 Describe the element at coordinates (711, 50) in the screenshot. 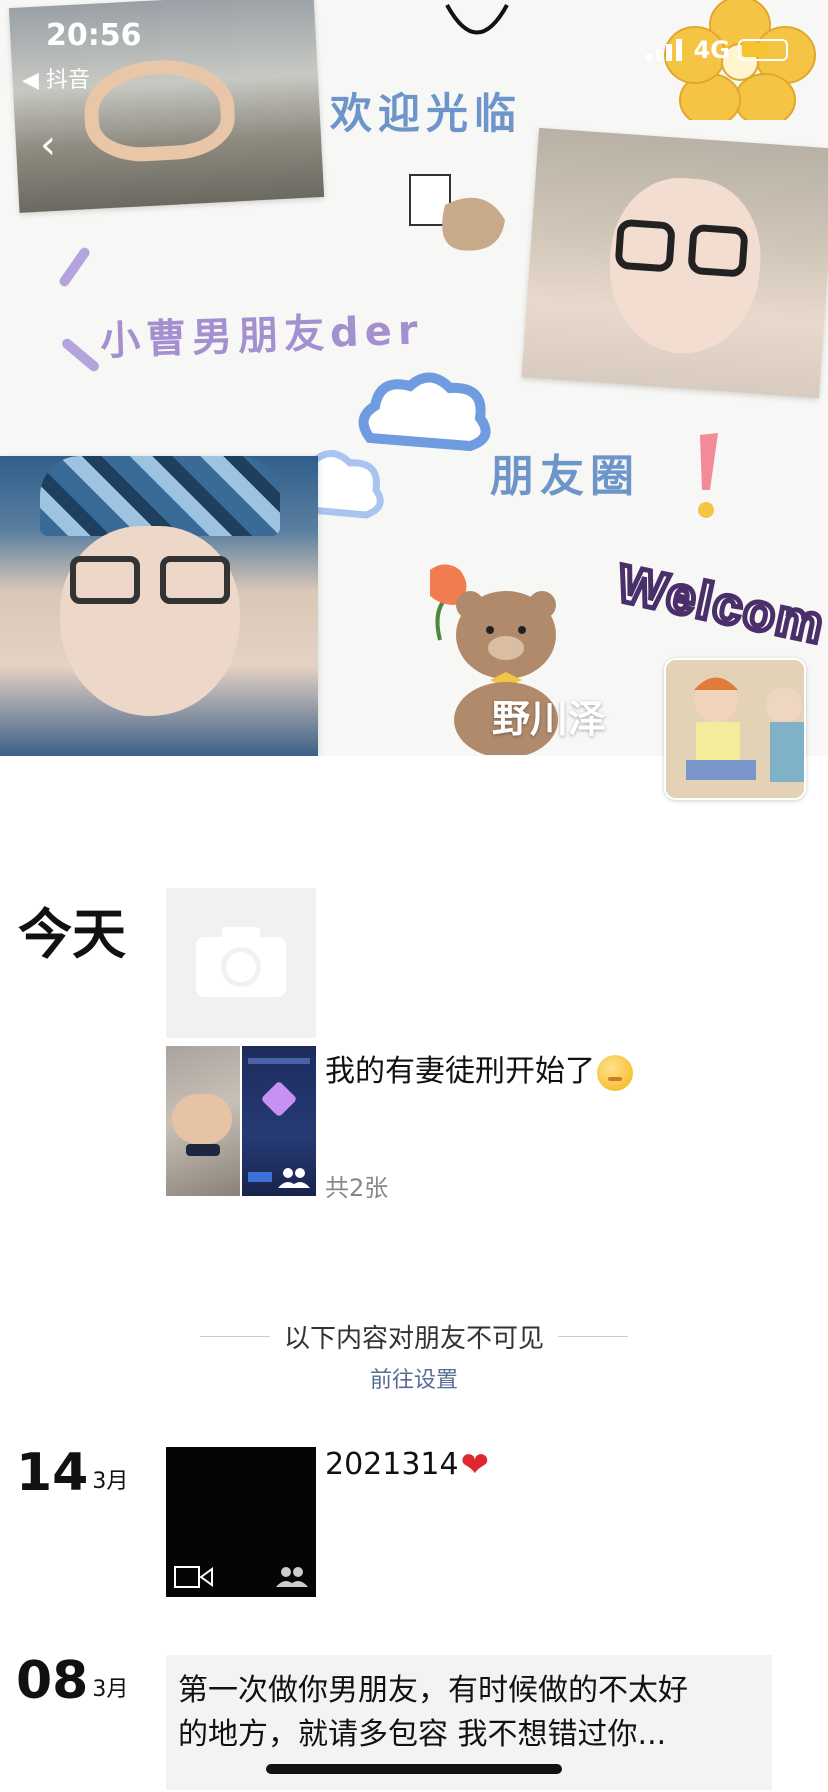

I see `network-type: 4G` at that location.